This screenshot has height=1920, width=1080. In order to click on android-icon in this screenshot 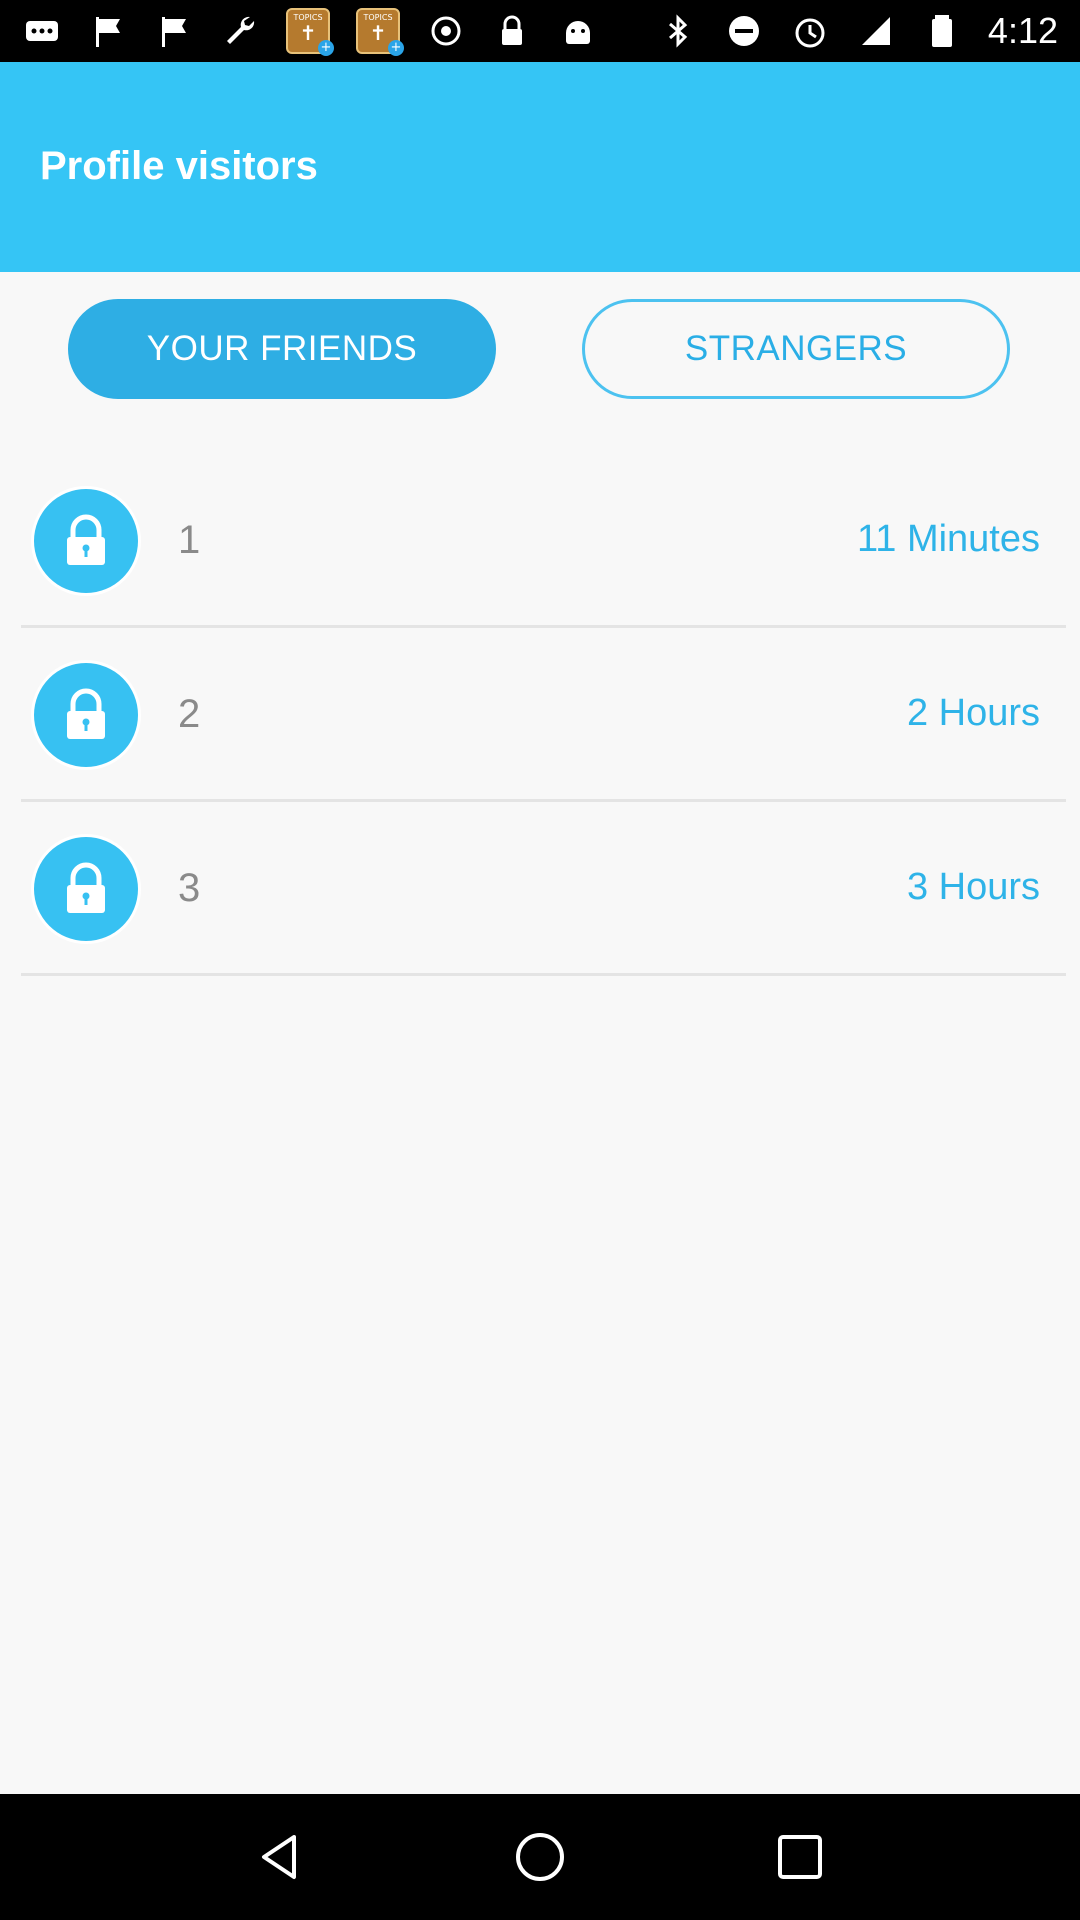, I will do `click(578, 31)`.